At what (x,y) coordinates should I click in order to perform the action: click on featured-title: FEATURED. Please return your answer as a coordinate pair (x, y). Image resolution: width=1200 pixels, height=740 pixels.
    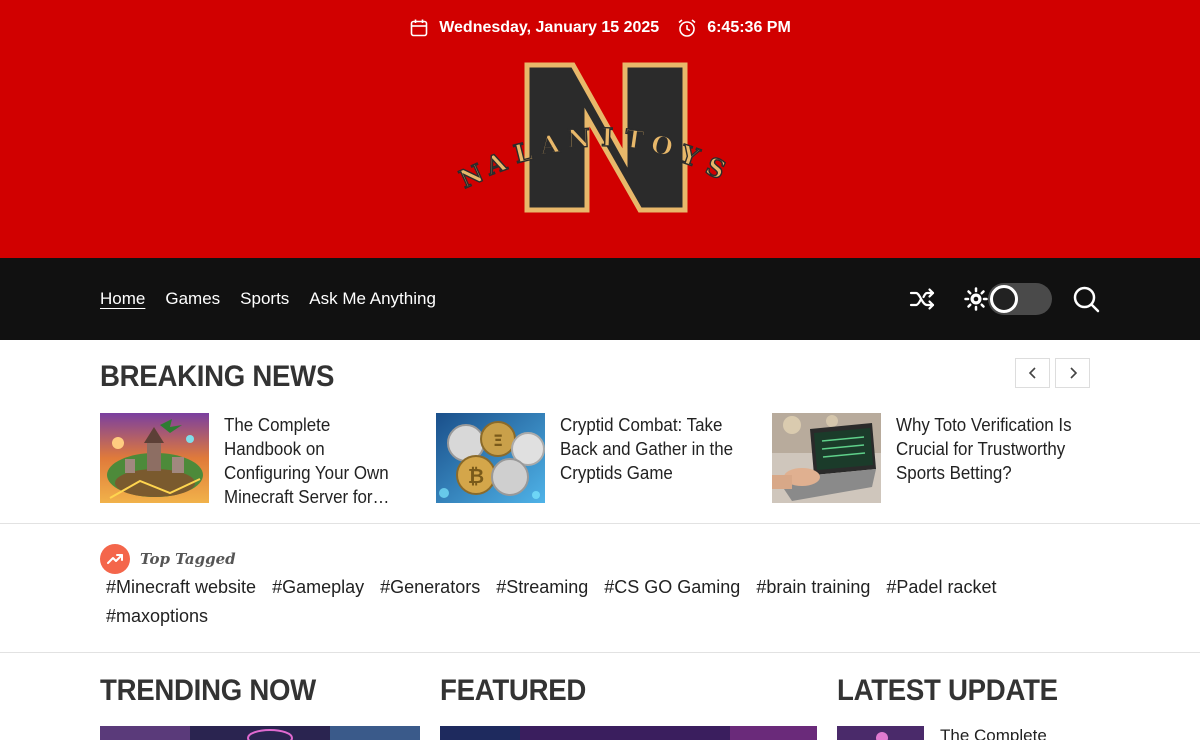
    Looking at the image, I should click on (513, 690).